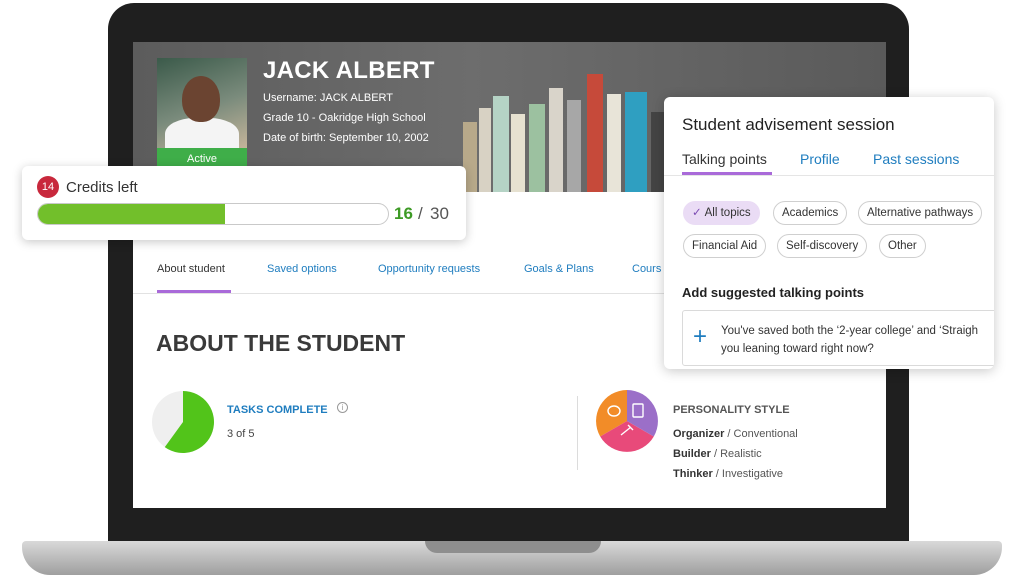  What do you see at coordinates (773, 292) in the screenshot?
I see `suggested-points-title: Add suggested talking points` at bounding box center [773, 292].